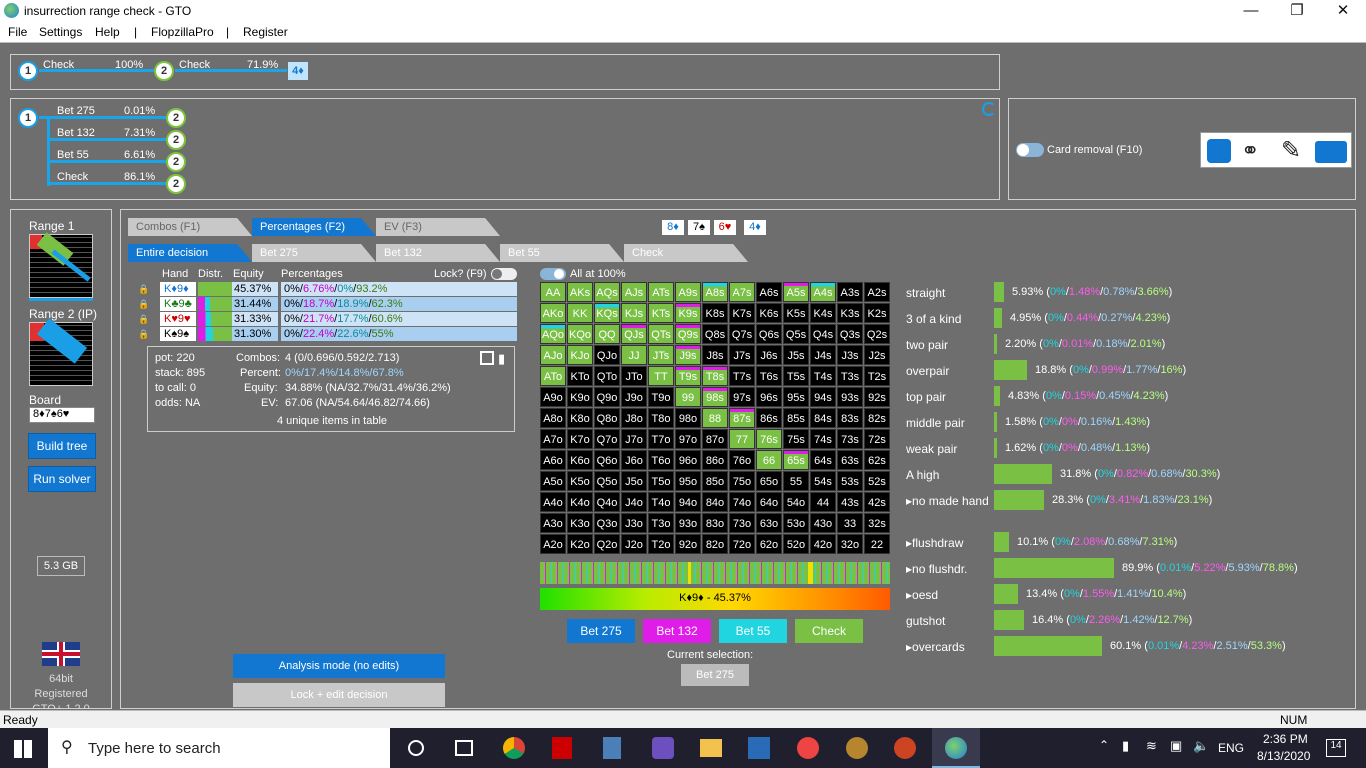  What do you see at coordinates (796, 502) in the screenshot?
I see `matrix-cell: 54o` at bounding box center [796, 502].